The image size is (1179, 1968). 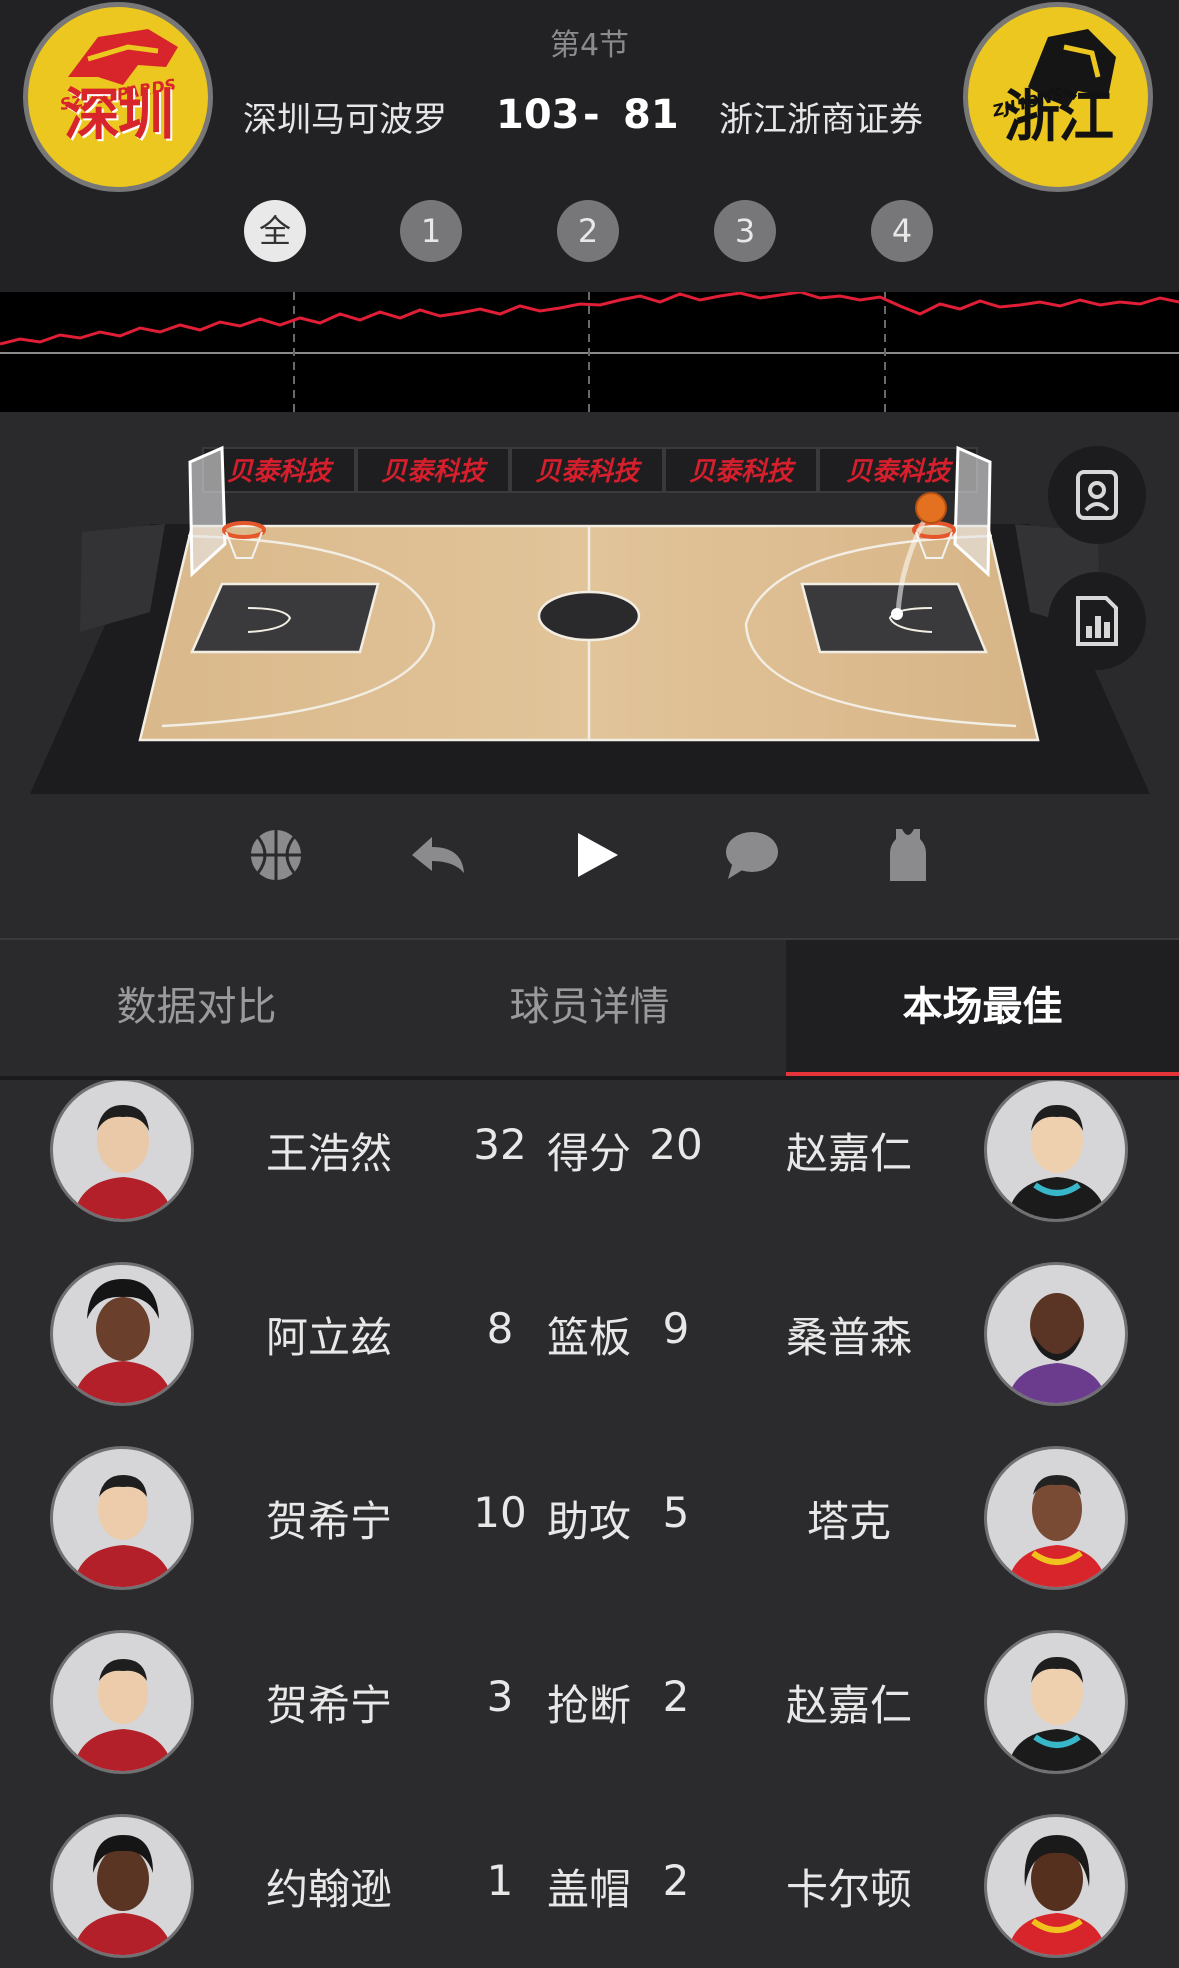 I want to click on tab-data-comparison: 数据对比, so click(x=196, y=1009).